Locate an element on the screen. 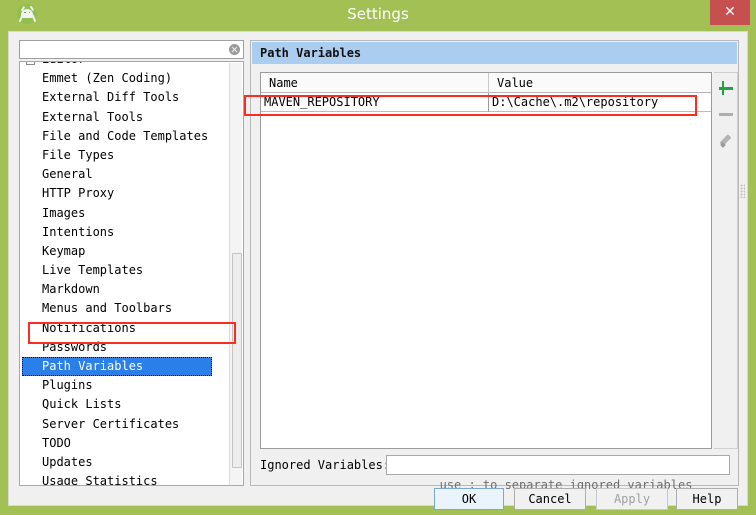 The height and width of the screenshot is (515, 756). sidebar-item-file-and-code-templates: File and Code Templates is located at coordinates (125, 136).